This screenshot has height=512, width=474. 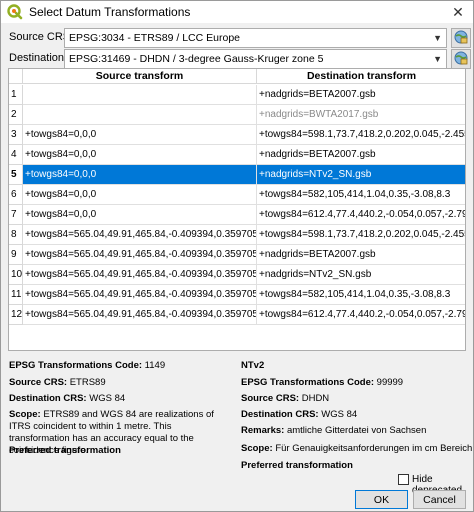 What do you see at coordinates (255, 38) in the screenshot?
I see `source-crs-combobox: EPSG:3034 - ETRS89 / LCC Europe ▼` at bounding box center [255, 38].